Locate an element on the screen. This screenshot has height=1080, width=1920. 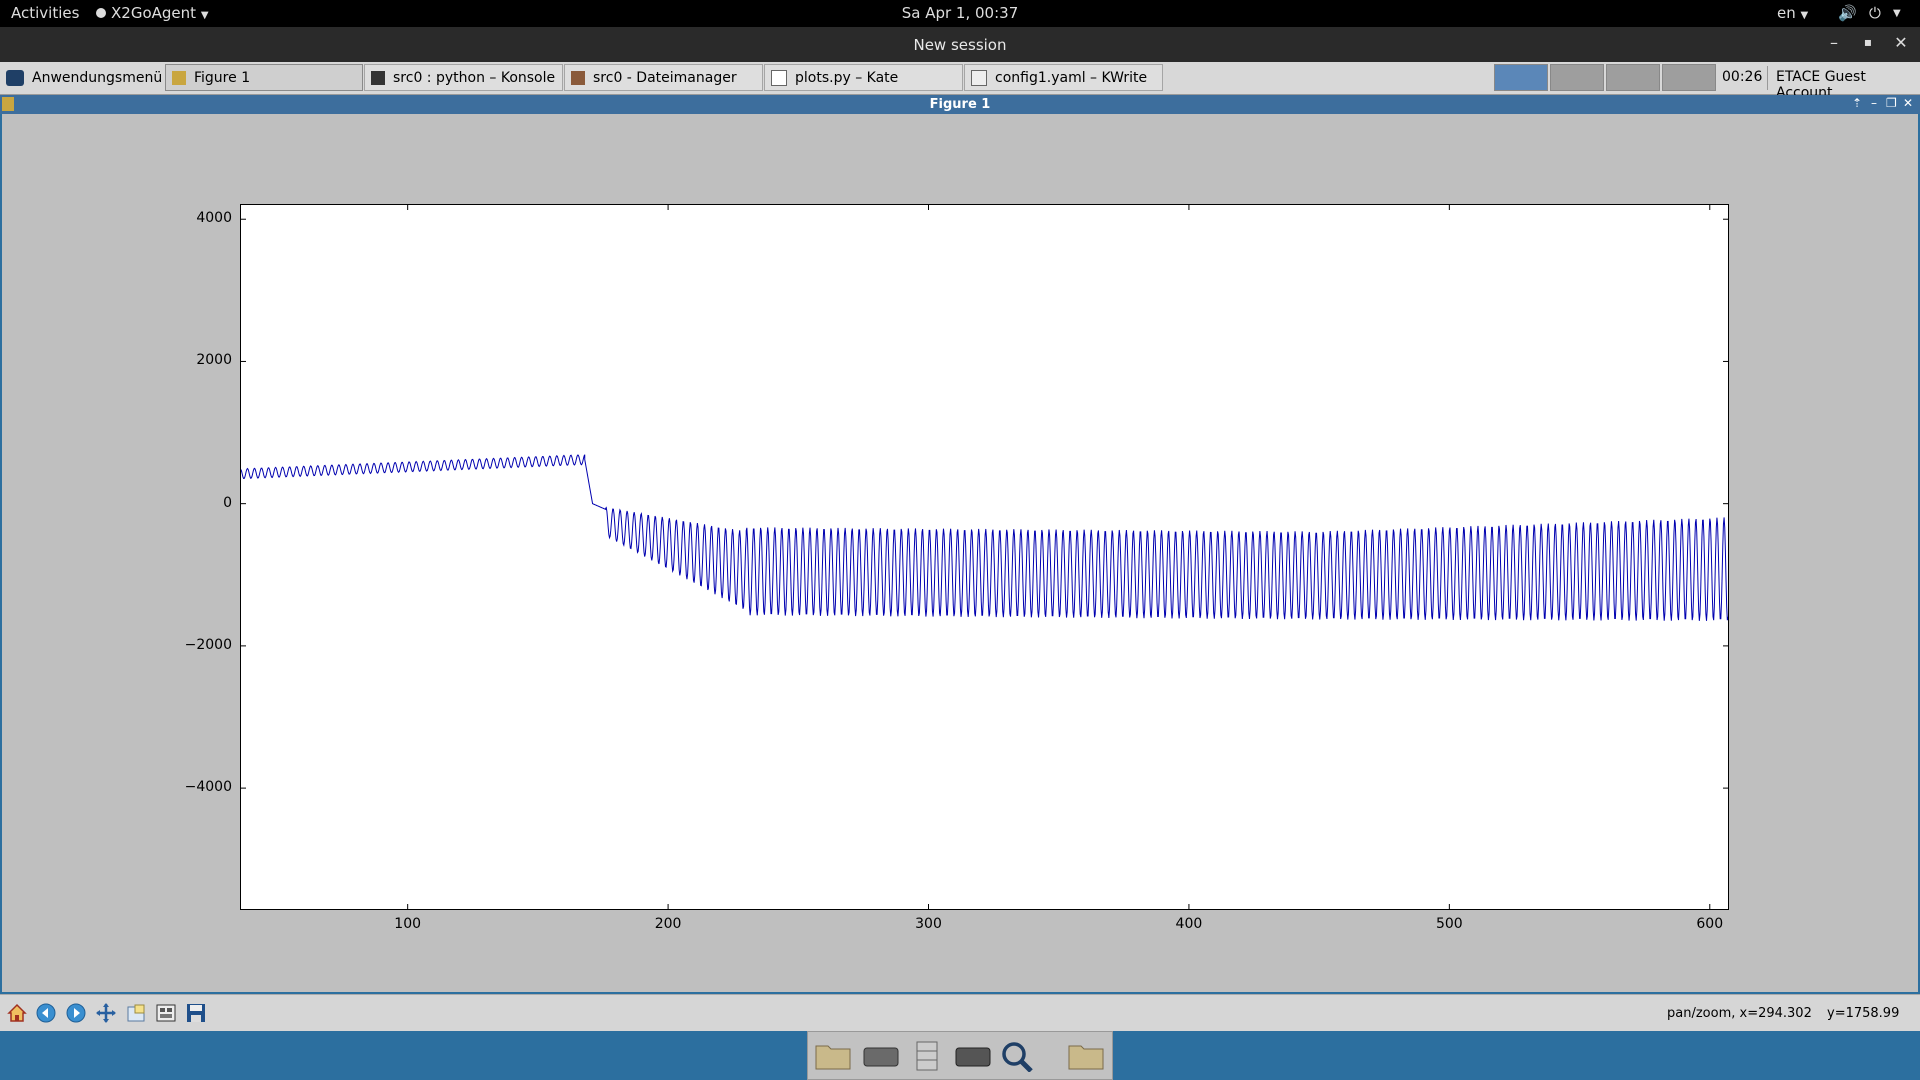
status-coordinates-y: y=1758.99 is located at coordinates (1863, 1013).